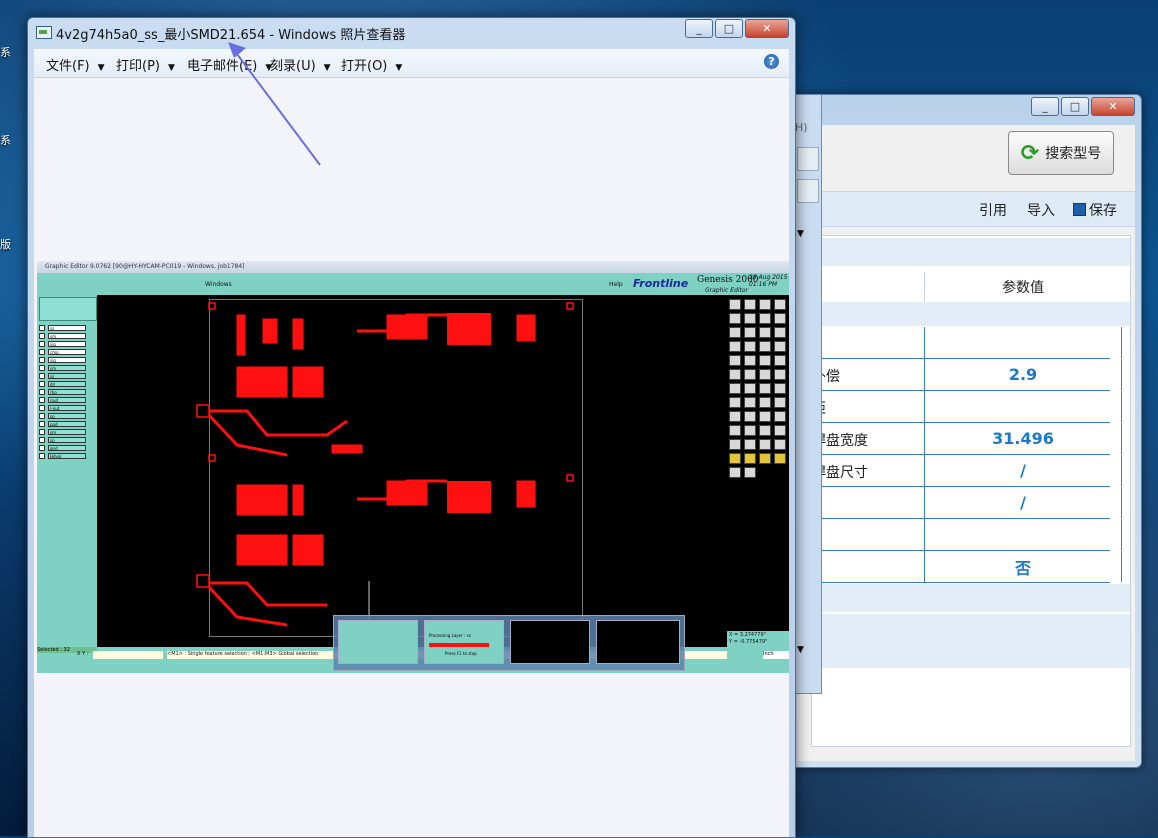  What do you see at coordinates (1041, 210) in the screenshot?
I see `import-button: 导入` at bounding box center [1041, 210].